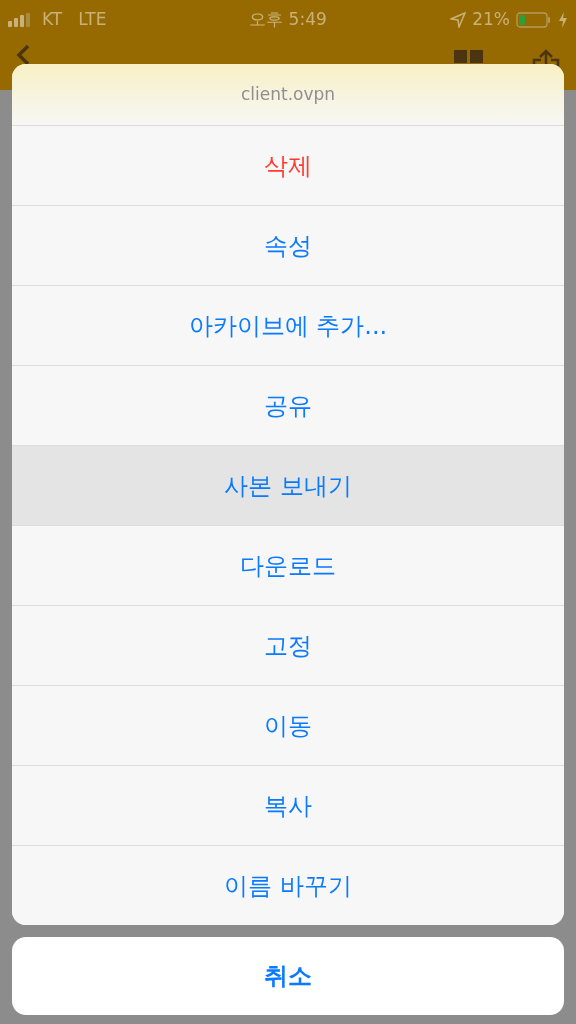 The height and width of the screenshot is (1024, 576). What do you see at coordinates (92, 20) in the screenshot?
I see `network-text: LTE` at bounding box center [92, 20].